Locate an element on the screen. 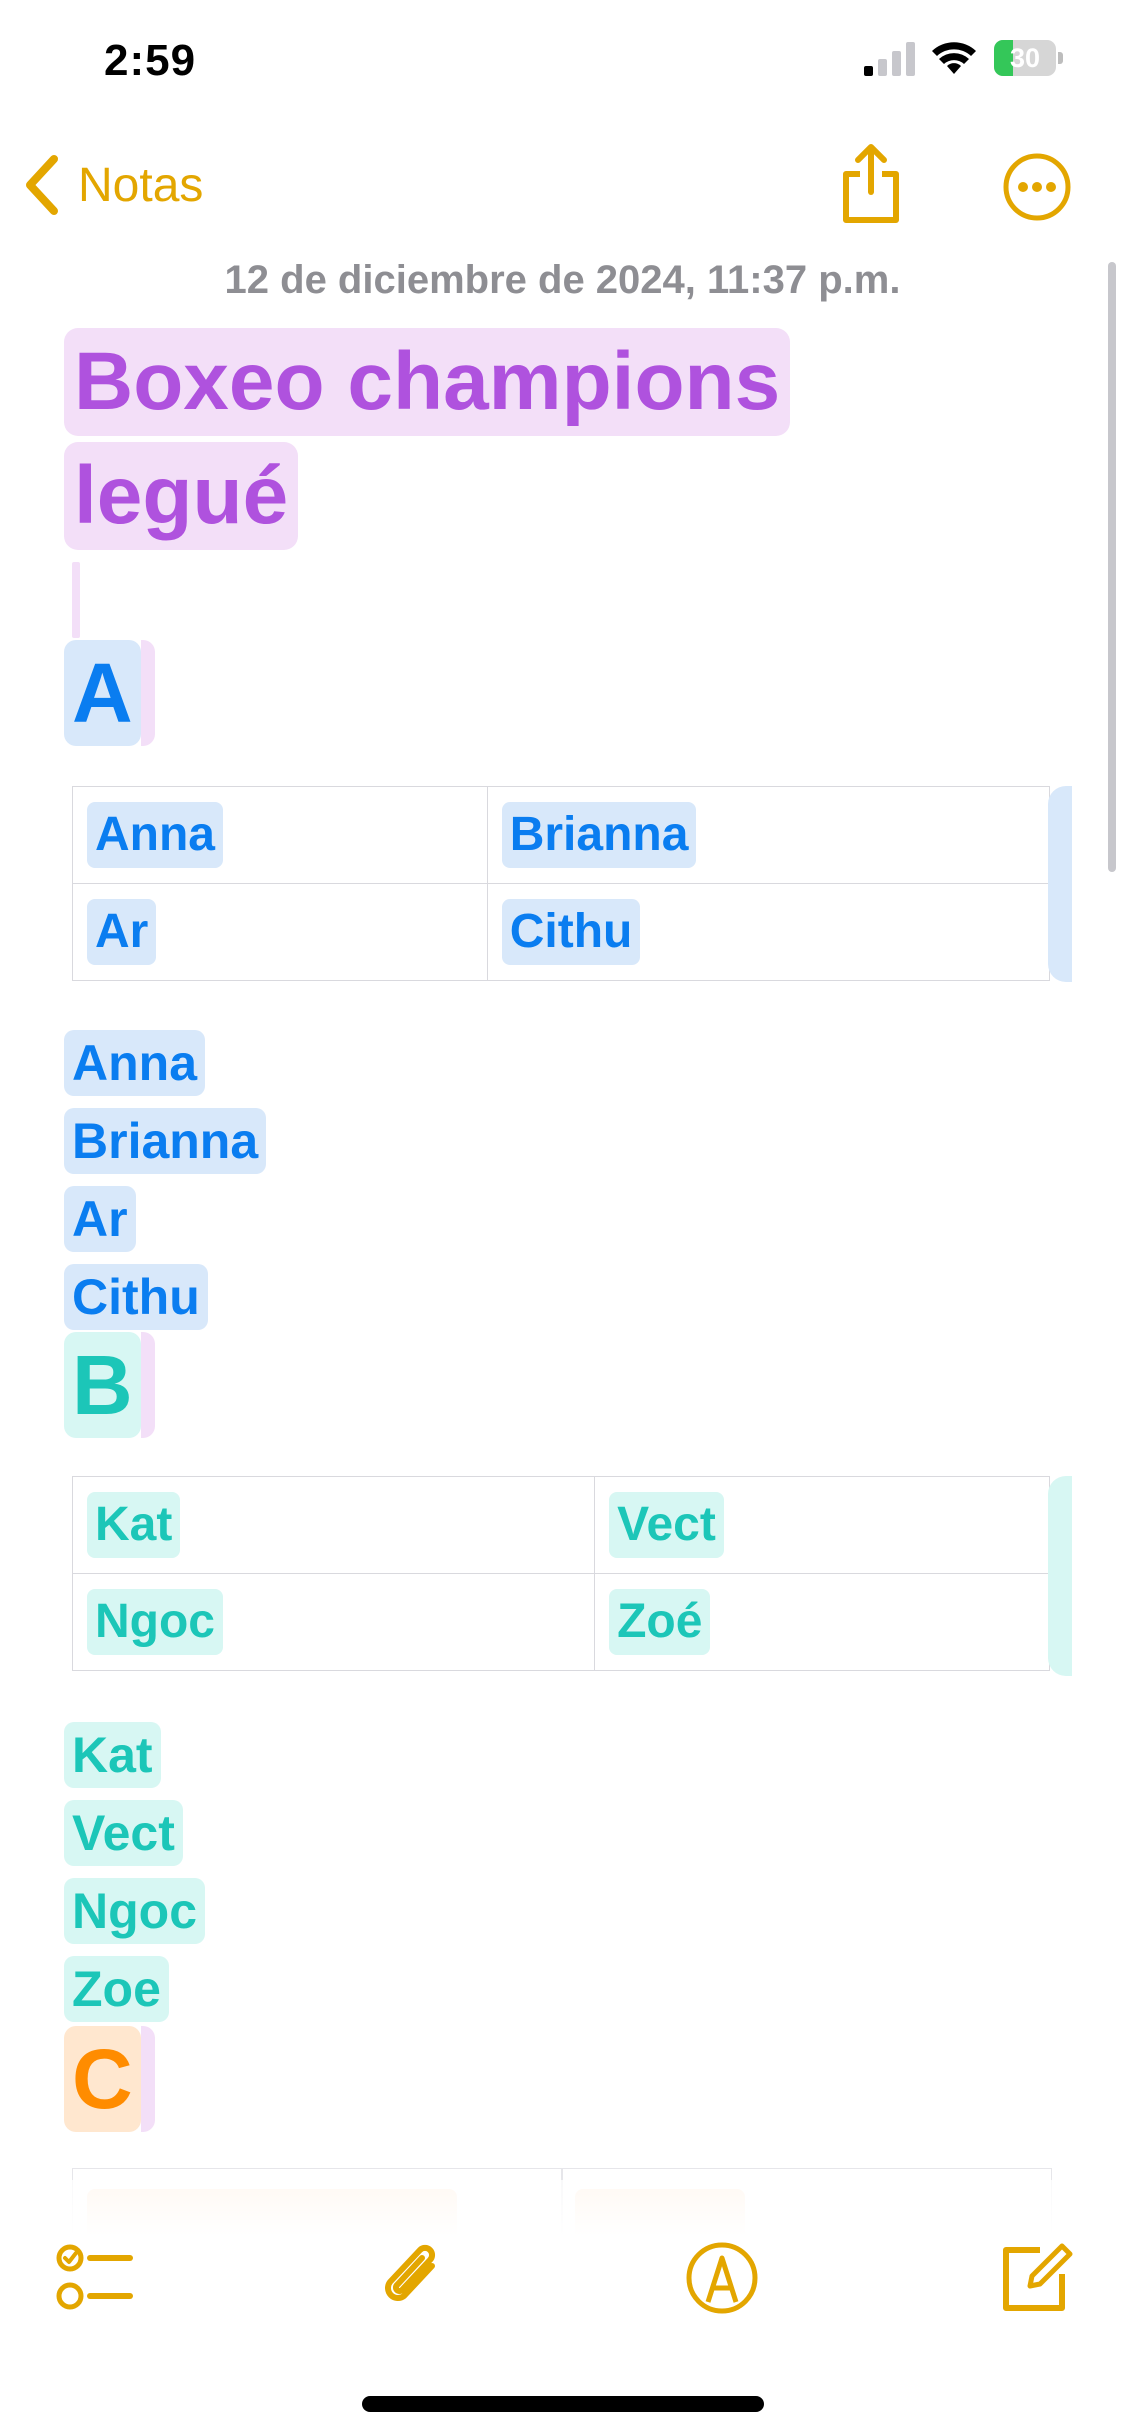 The height and width of the screenshot is (2436, 1125). section-letter: B is located at coordinates (102, 1385).